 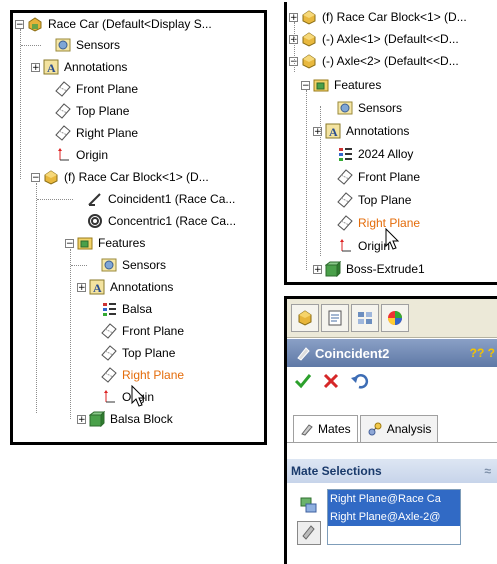 I want to click on right-tree-item: Top Plane, so click(x=369, y=200).